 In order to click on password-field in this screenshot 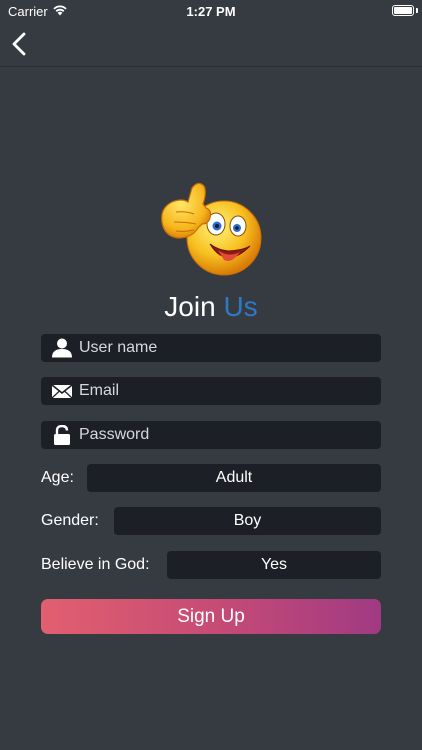, I will do `click(211, 435)`.